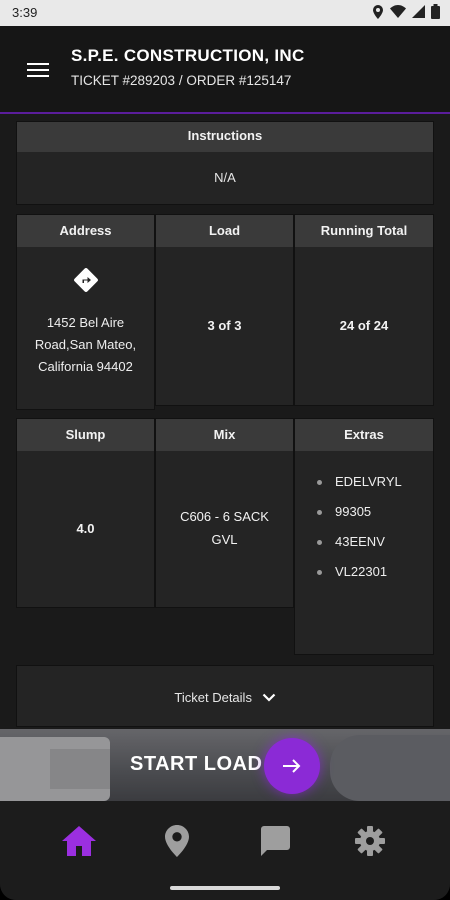 This screenshot has height=900, width=450. I want to click on chat-icon, so click(275, 841).